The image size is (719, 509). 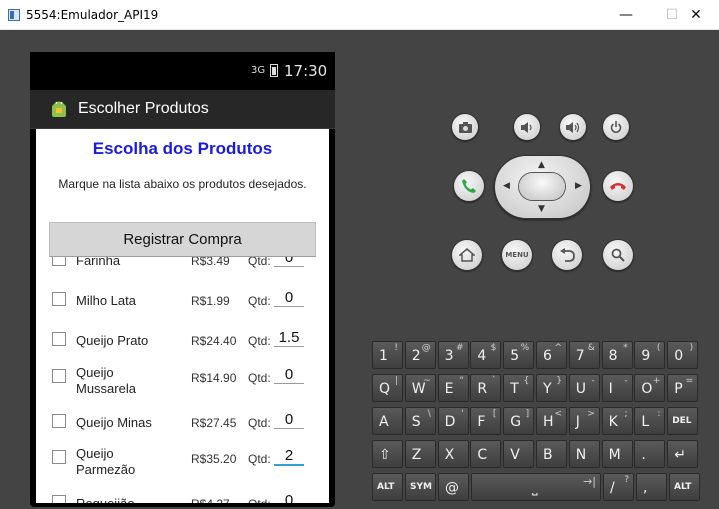 What do you see at coordinates (453, 388) in the screenshot?
I see `key-e: E "` at bounding box center [453, 388].